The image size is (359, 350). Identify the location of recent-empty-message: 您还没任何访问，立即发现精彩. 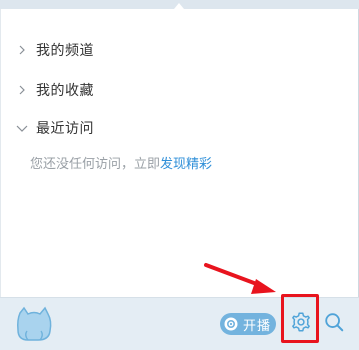
(121, 162).